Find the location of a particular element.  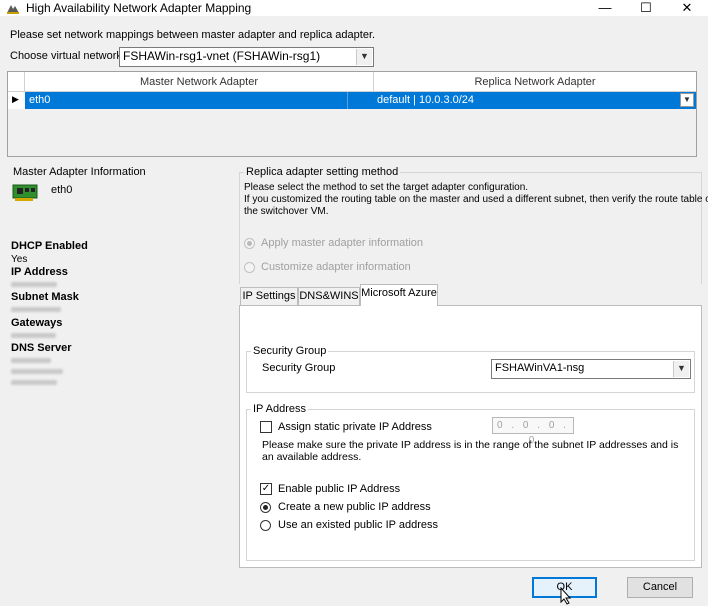

virtual-network-select: FSHAWin-rsg1-vnet (FSHAWin-rsg1) ▼ is located at coordinates (246, 57).